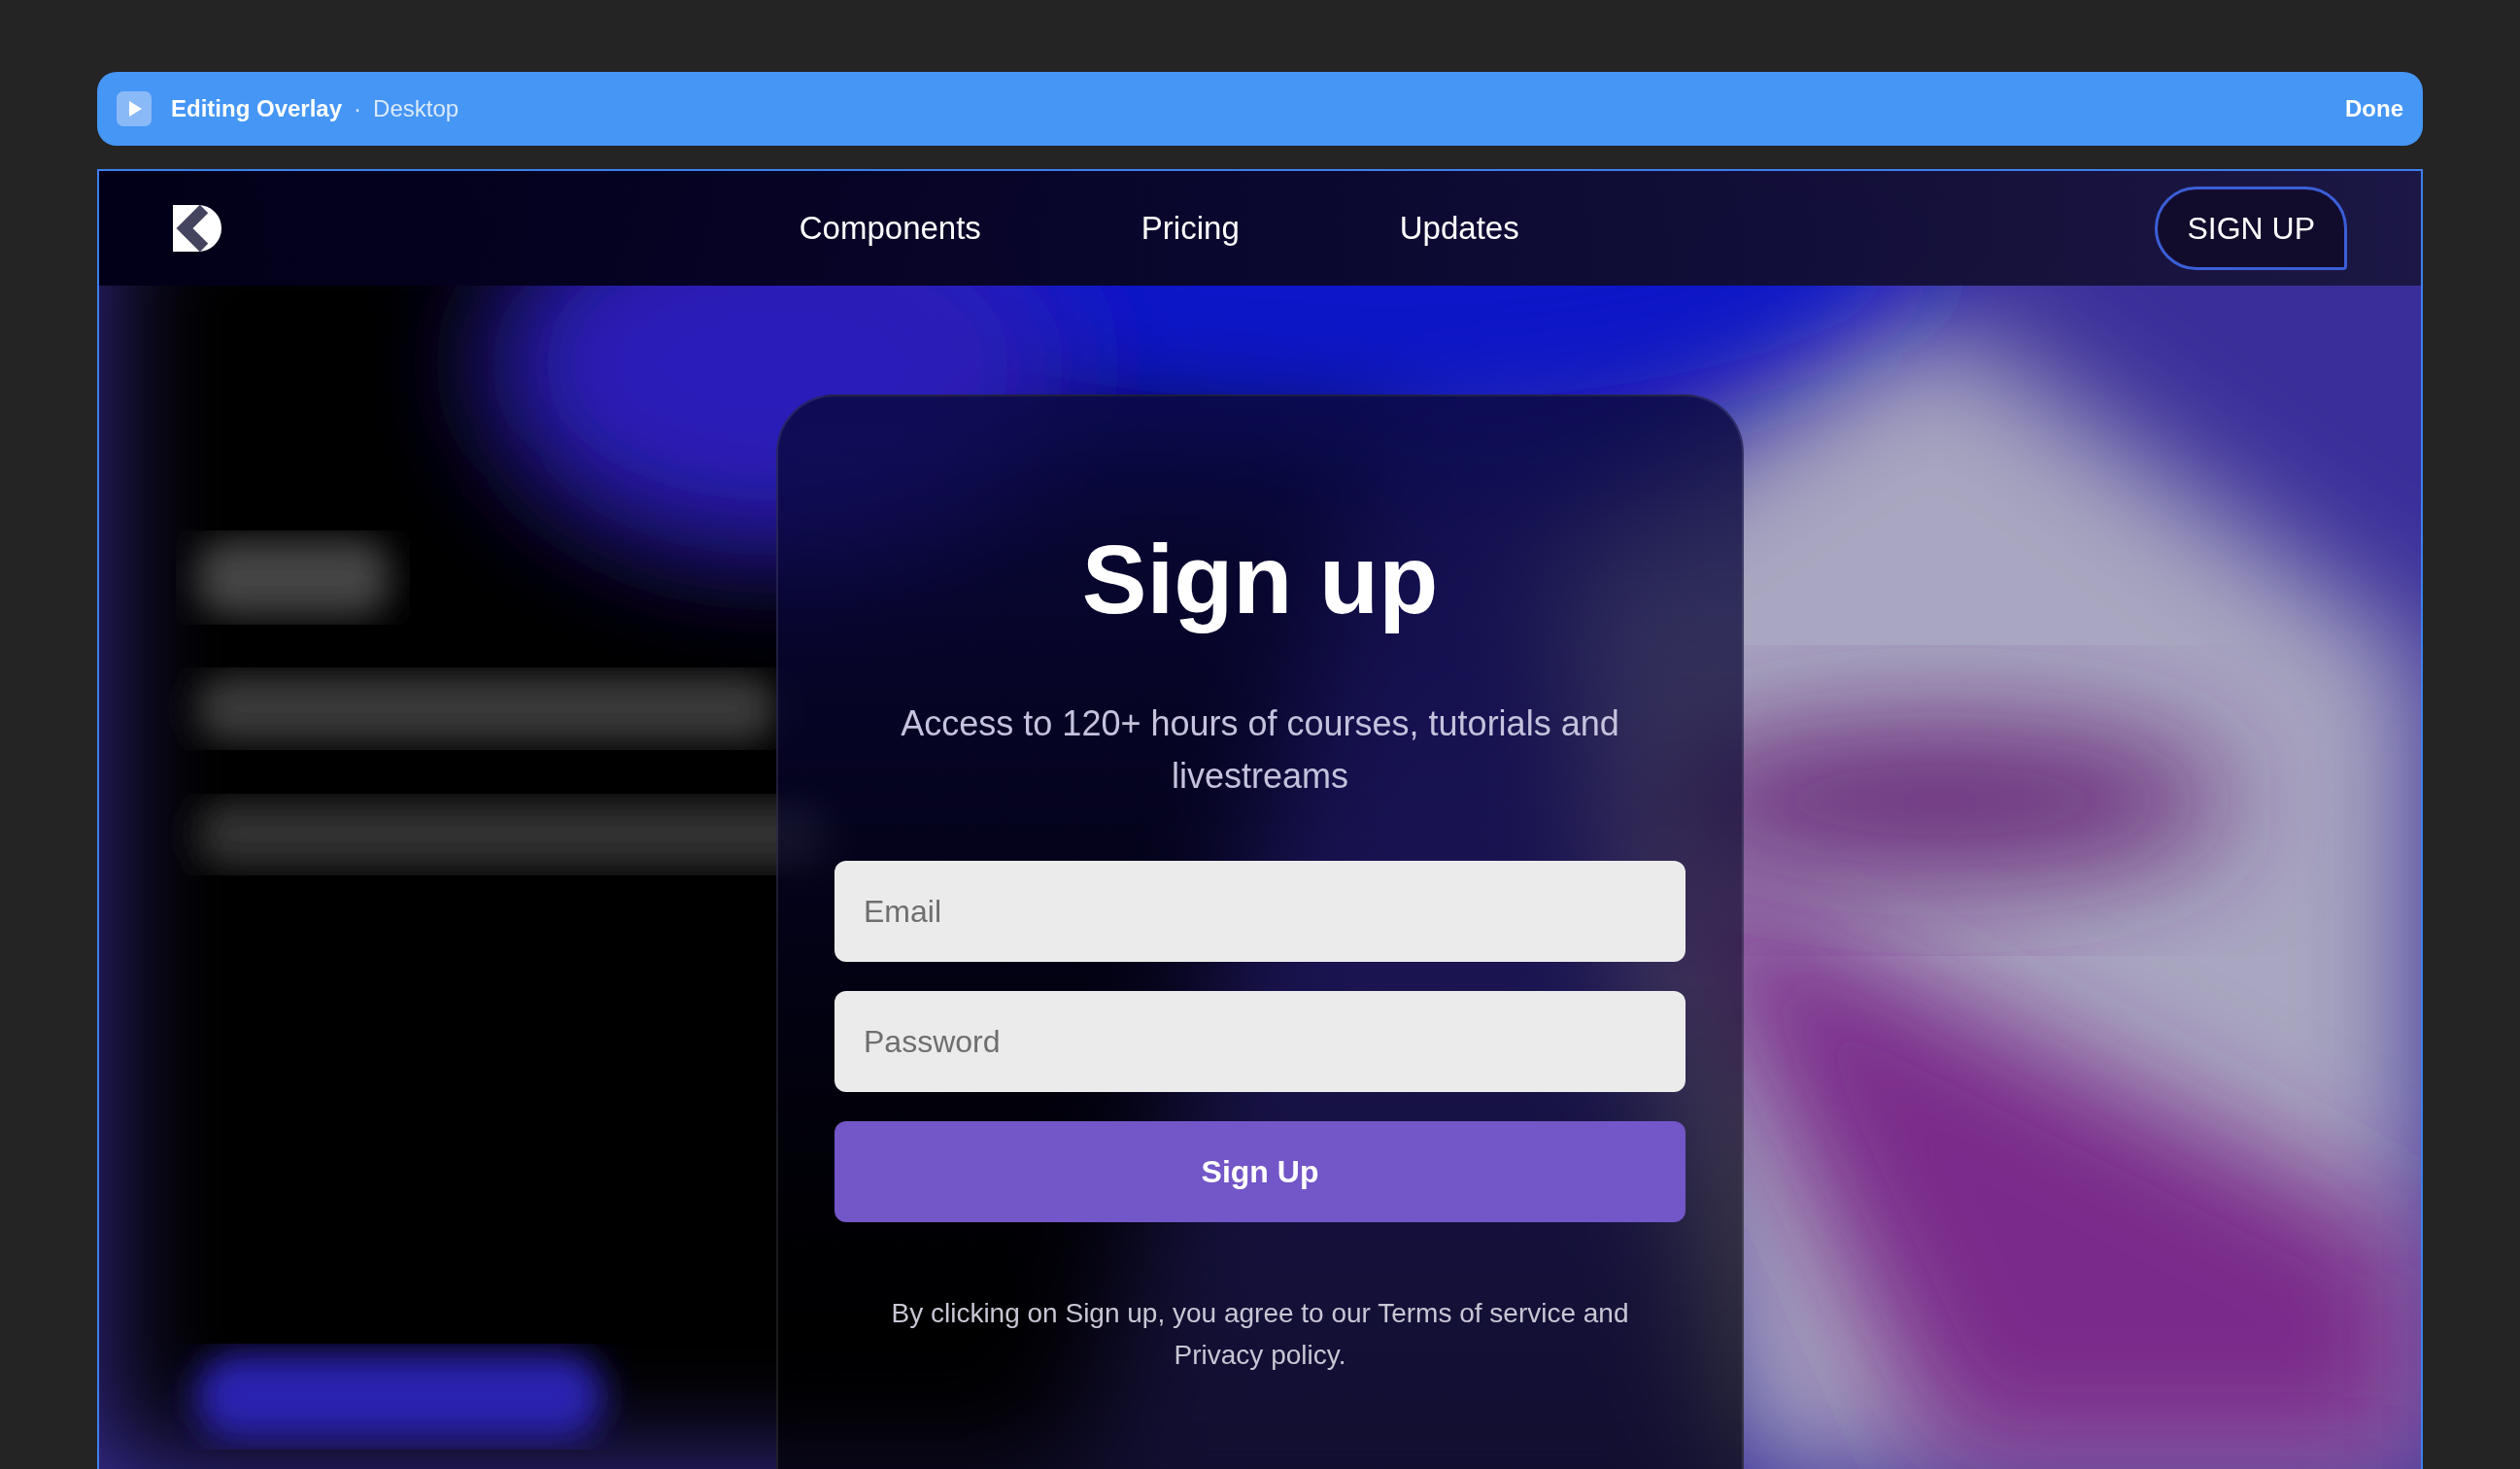  Describe the element at coordinates (2251, 228) in the screenshot. I see `sign-up-button: SIGN UP` at that location.